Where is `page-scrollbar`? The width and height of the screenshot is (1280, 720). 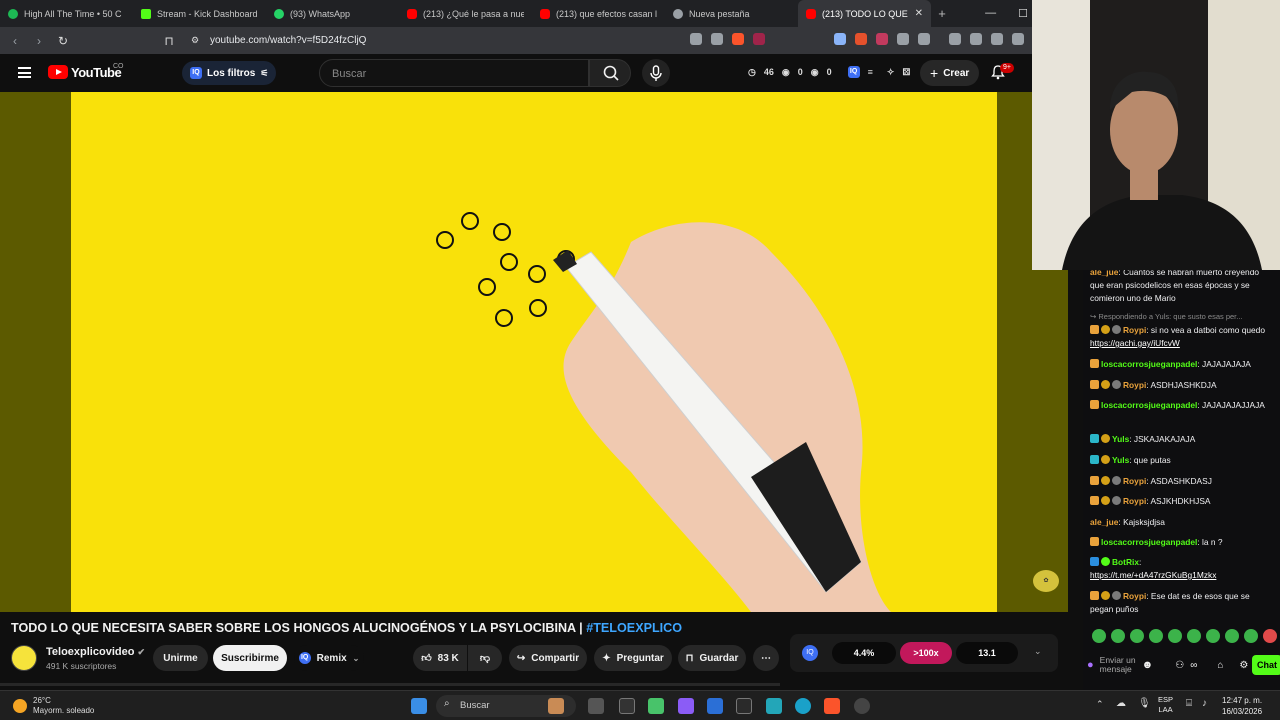 page-scrollbar is located at coordinates (390, 684).